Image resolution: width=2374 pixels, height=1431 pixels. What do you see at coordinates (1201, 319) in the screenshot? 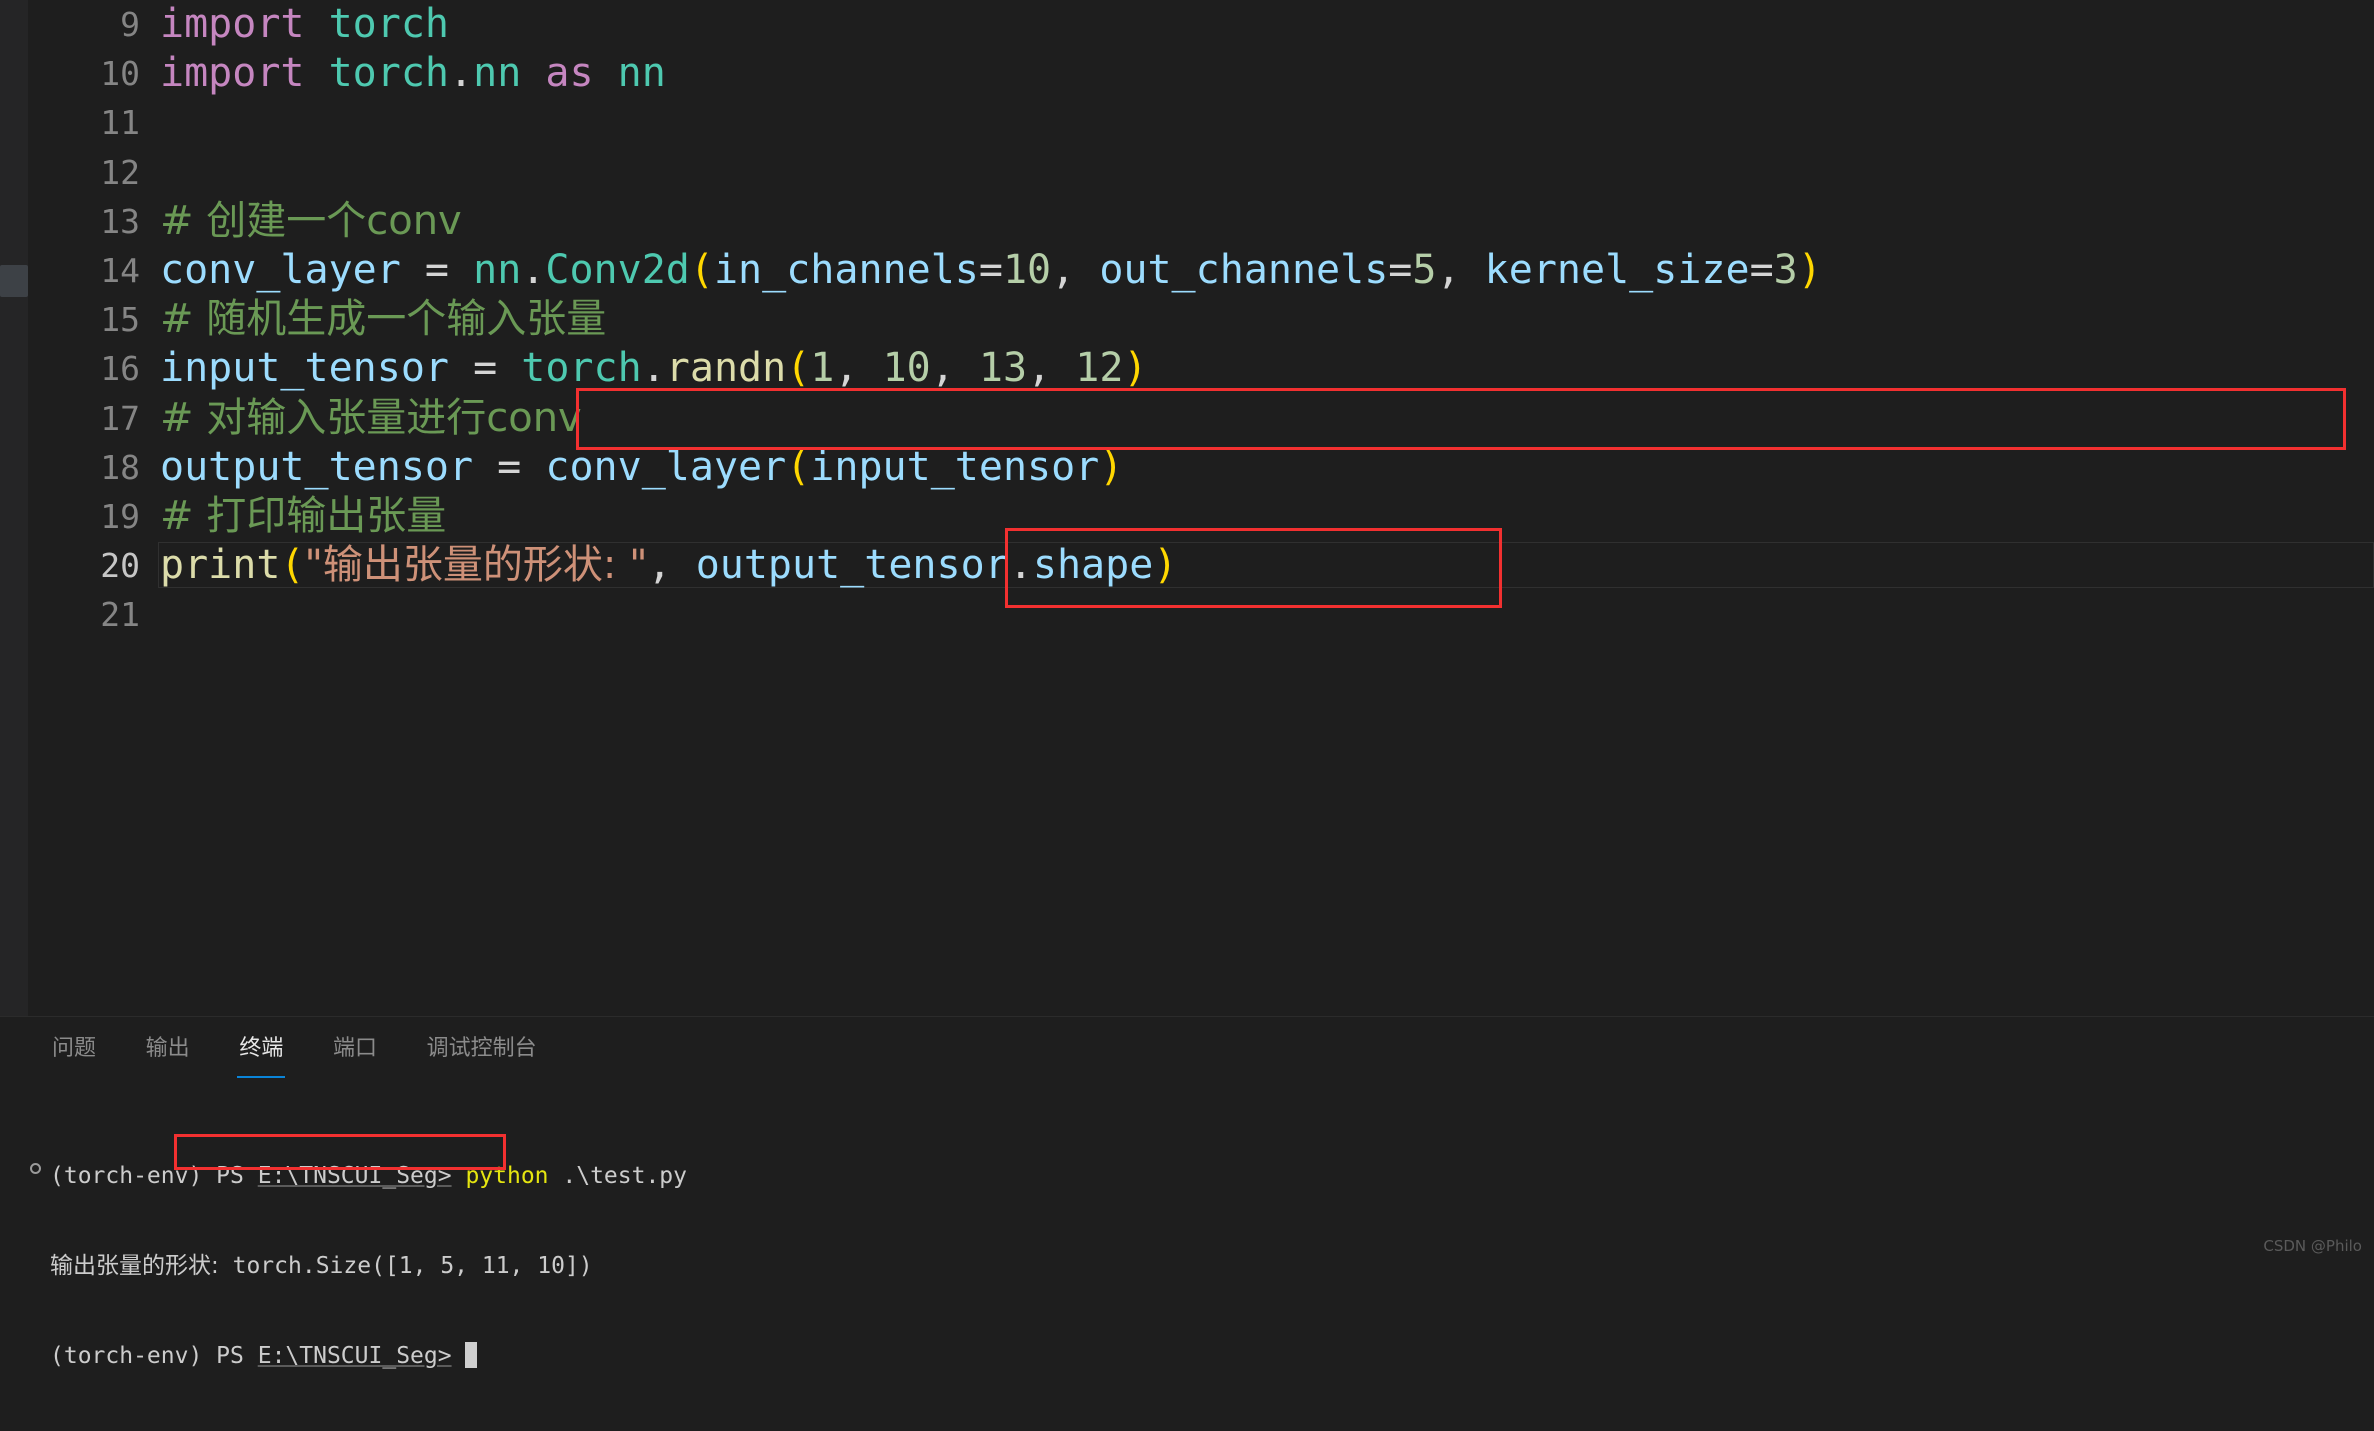
I see `code-line: 15 # 随机生成一个输入张量` at bounding box center [1201, 319].